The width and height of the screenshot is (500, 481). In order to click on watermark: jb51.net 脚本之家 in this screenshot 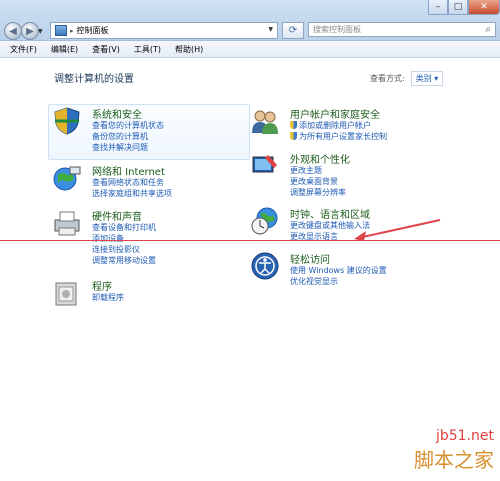, I will do `click(454, 450)`.